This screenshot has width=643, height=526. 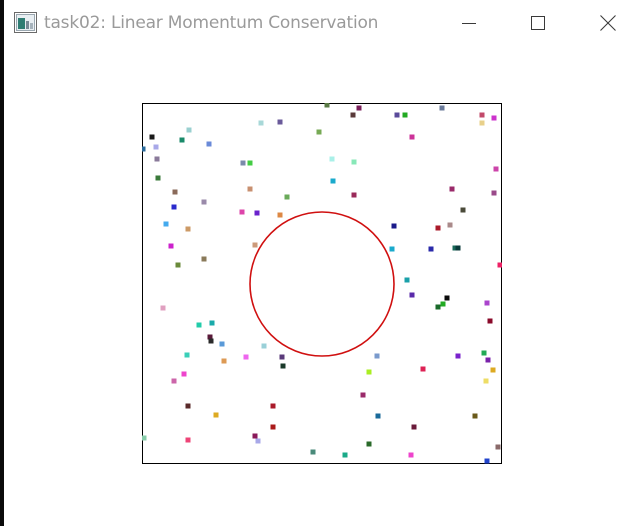 I want to click on title-bar: task02: Linear Momentum Conservation, so click(x=323, y=23).